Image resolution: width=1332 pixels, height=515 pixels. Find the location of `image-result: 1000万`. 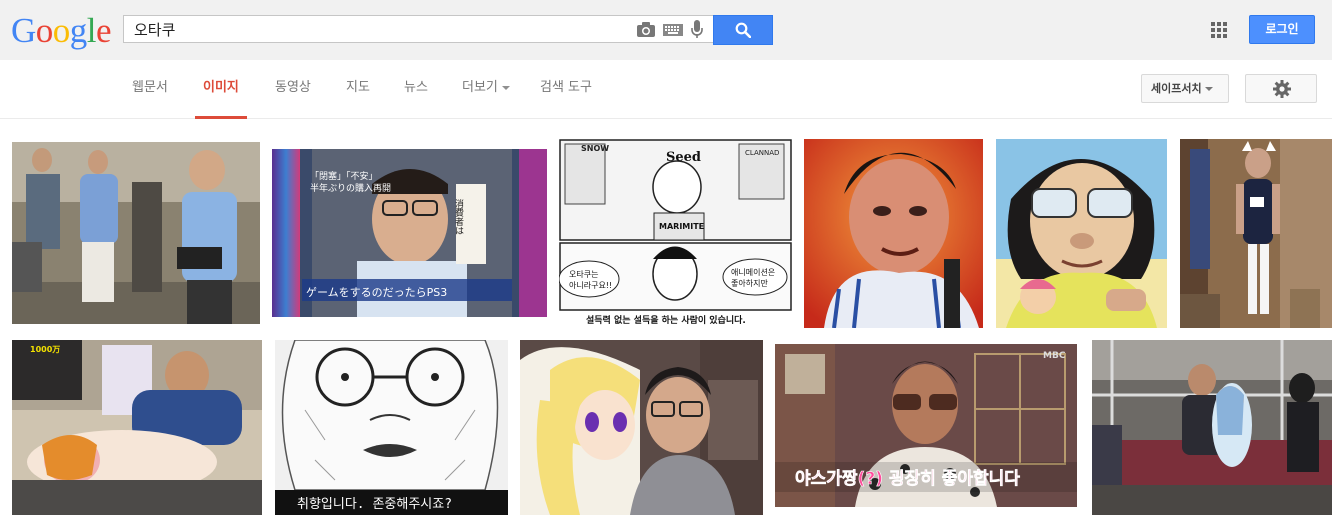

image-result: 1000万 is located at coordinates (137, 427).